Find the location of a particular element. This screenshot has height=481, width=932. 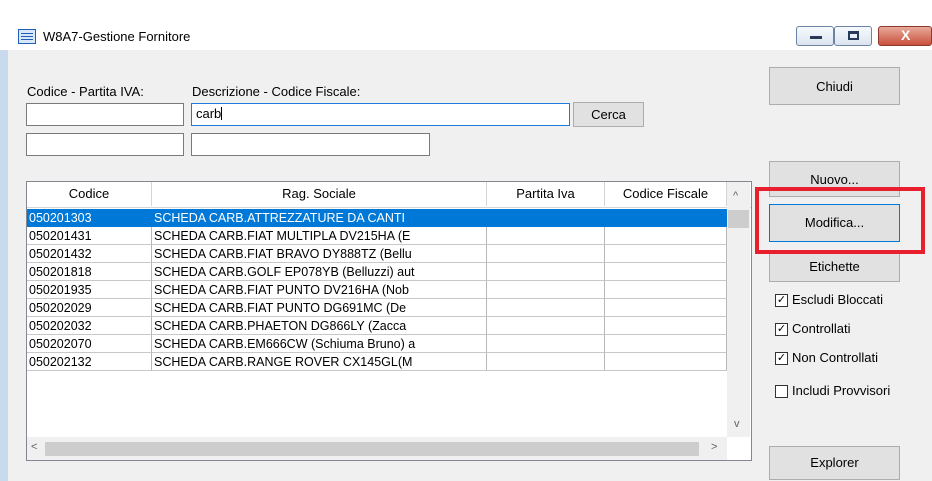

scroll-up-arrow-icon: ^ is located at coordinates (735, 196).